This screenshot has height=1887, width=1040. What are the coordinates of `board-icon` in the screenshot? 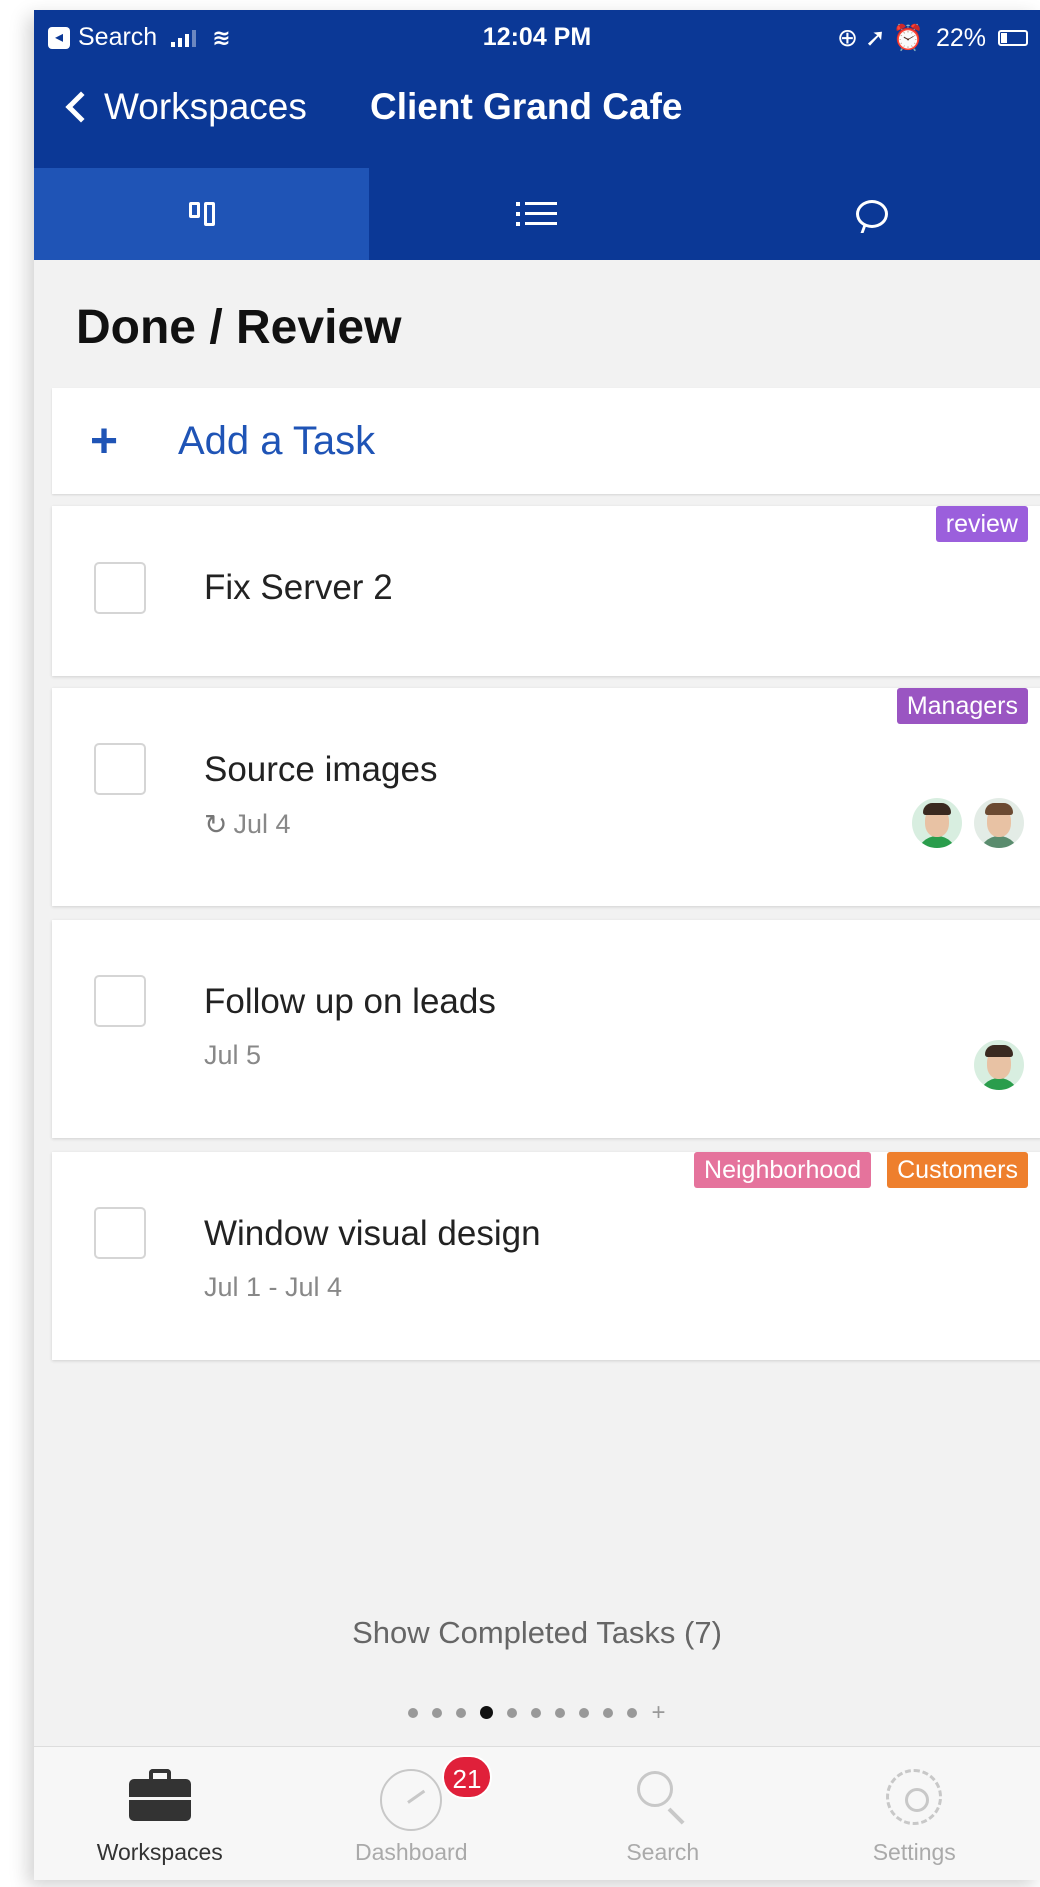 It's located at (201, 214).